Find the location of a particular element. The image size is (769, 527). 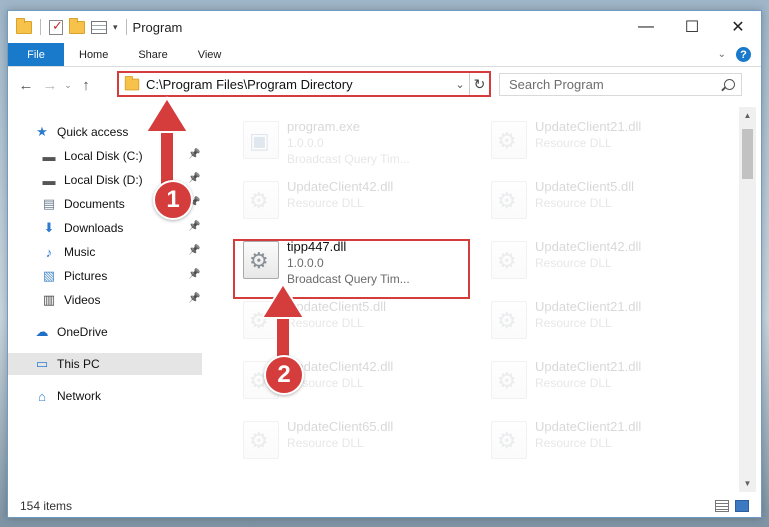

ribbon-right-controls: ⌄ ? is located at coordinates (739, 54).